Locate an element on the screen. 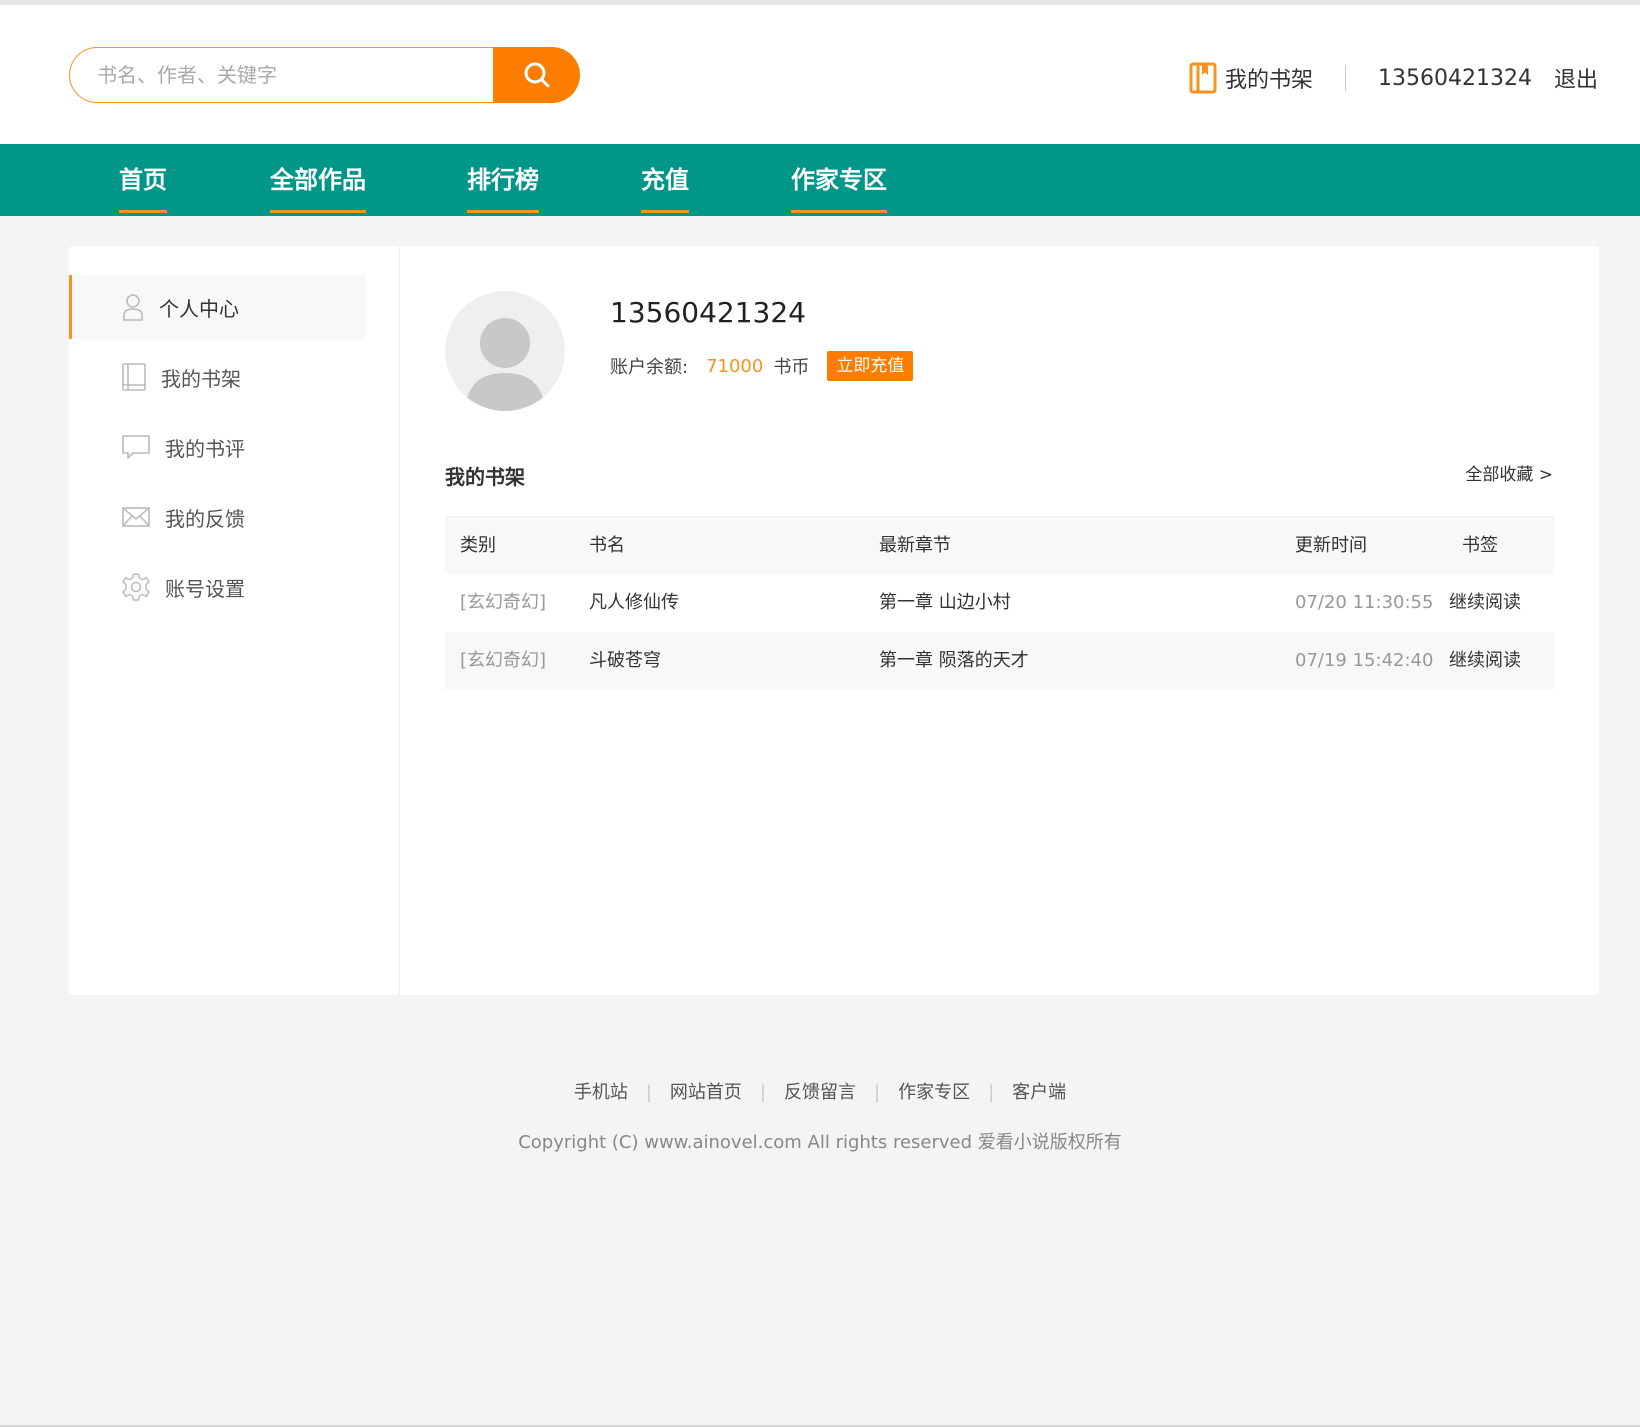 This screenshot has height=1427, width=1640. nav-item-label: 充值 is located at coordinates (665, 180).